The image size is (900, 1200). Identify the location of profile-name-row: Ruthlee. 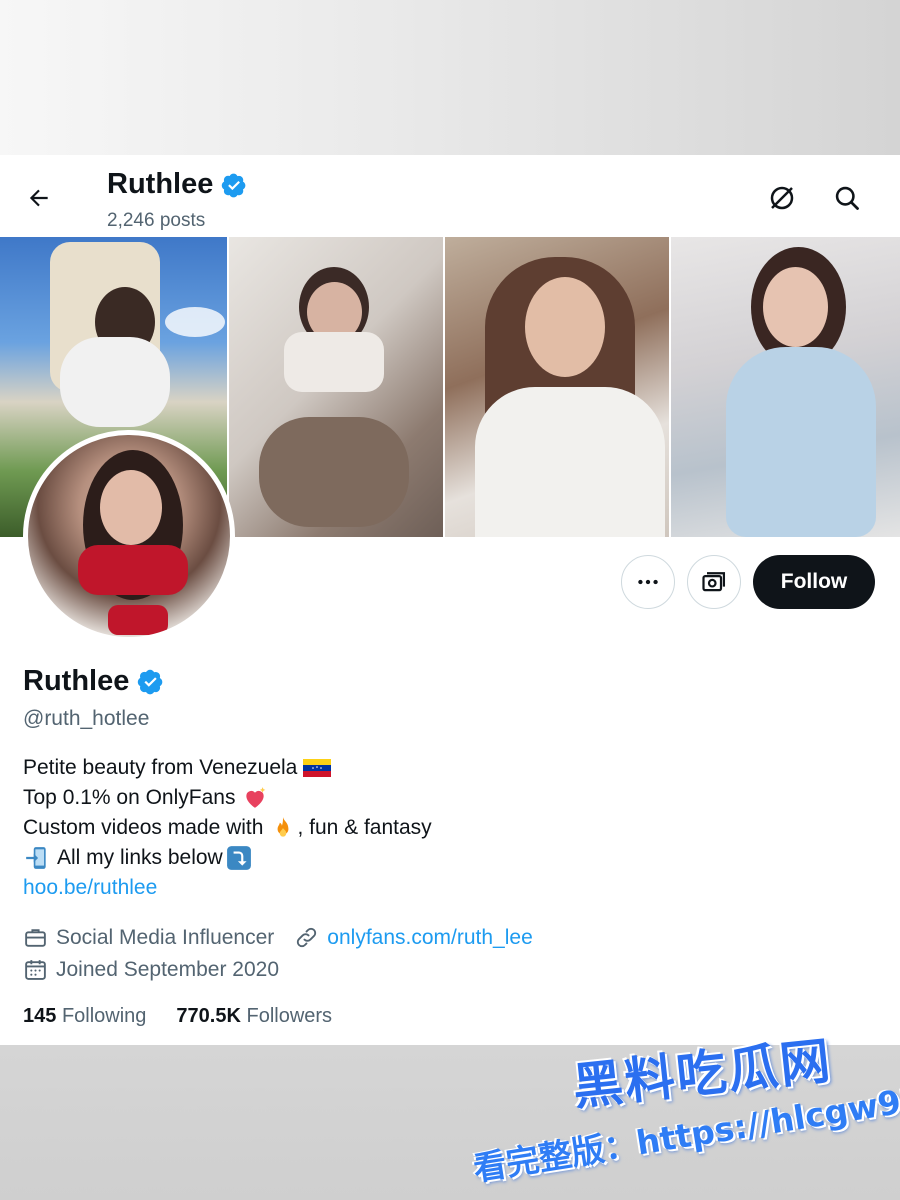
(93, 681).